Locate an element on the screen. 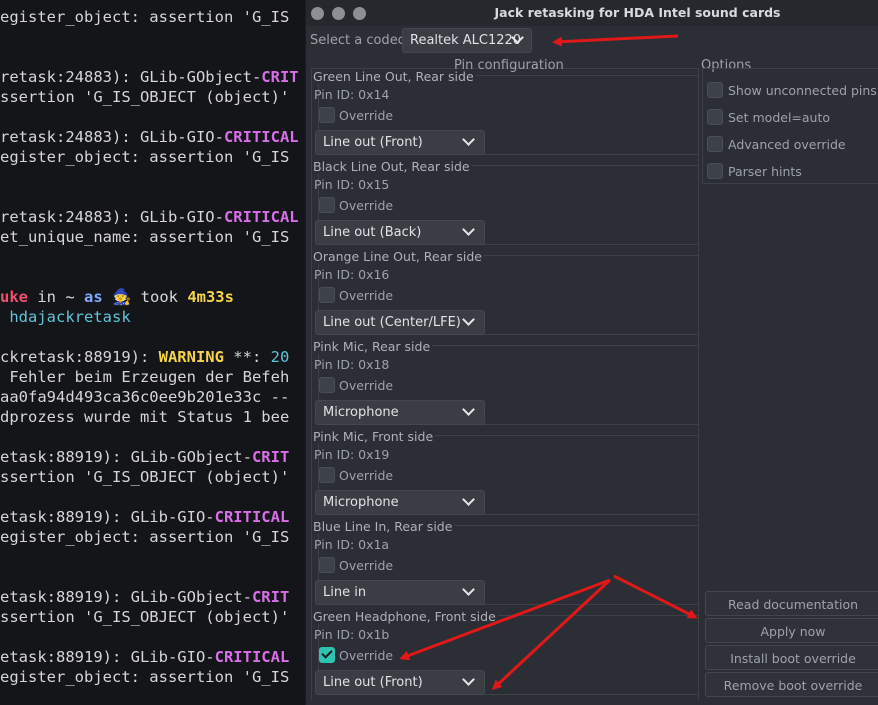 The height and width of the screenshot is (705, 878). pin-title: Pink Mic, Rear side is located at coordinates (373, 346).